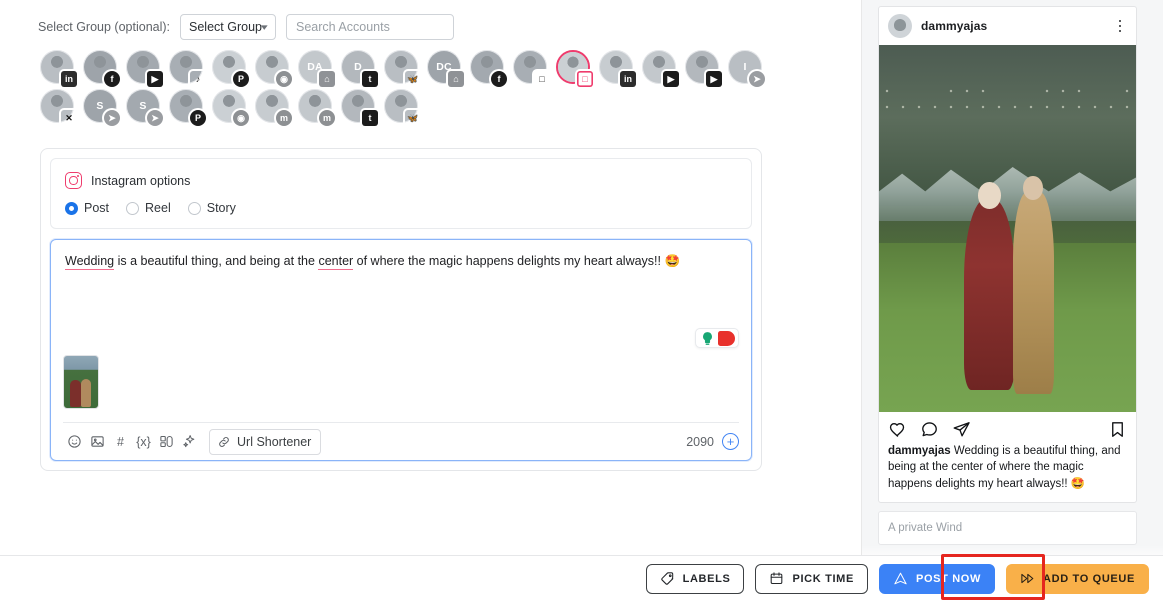 This screenshot has width=1163, height=601. I want to click on bluesky-badge-icon: 🦋, so click(413, 118).